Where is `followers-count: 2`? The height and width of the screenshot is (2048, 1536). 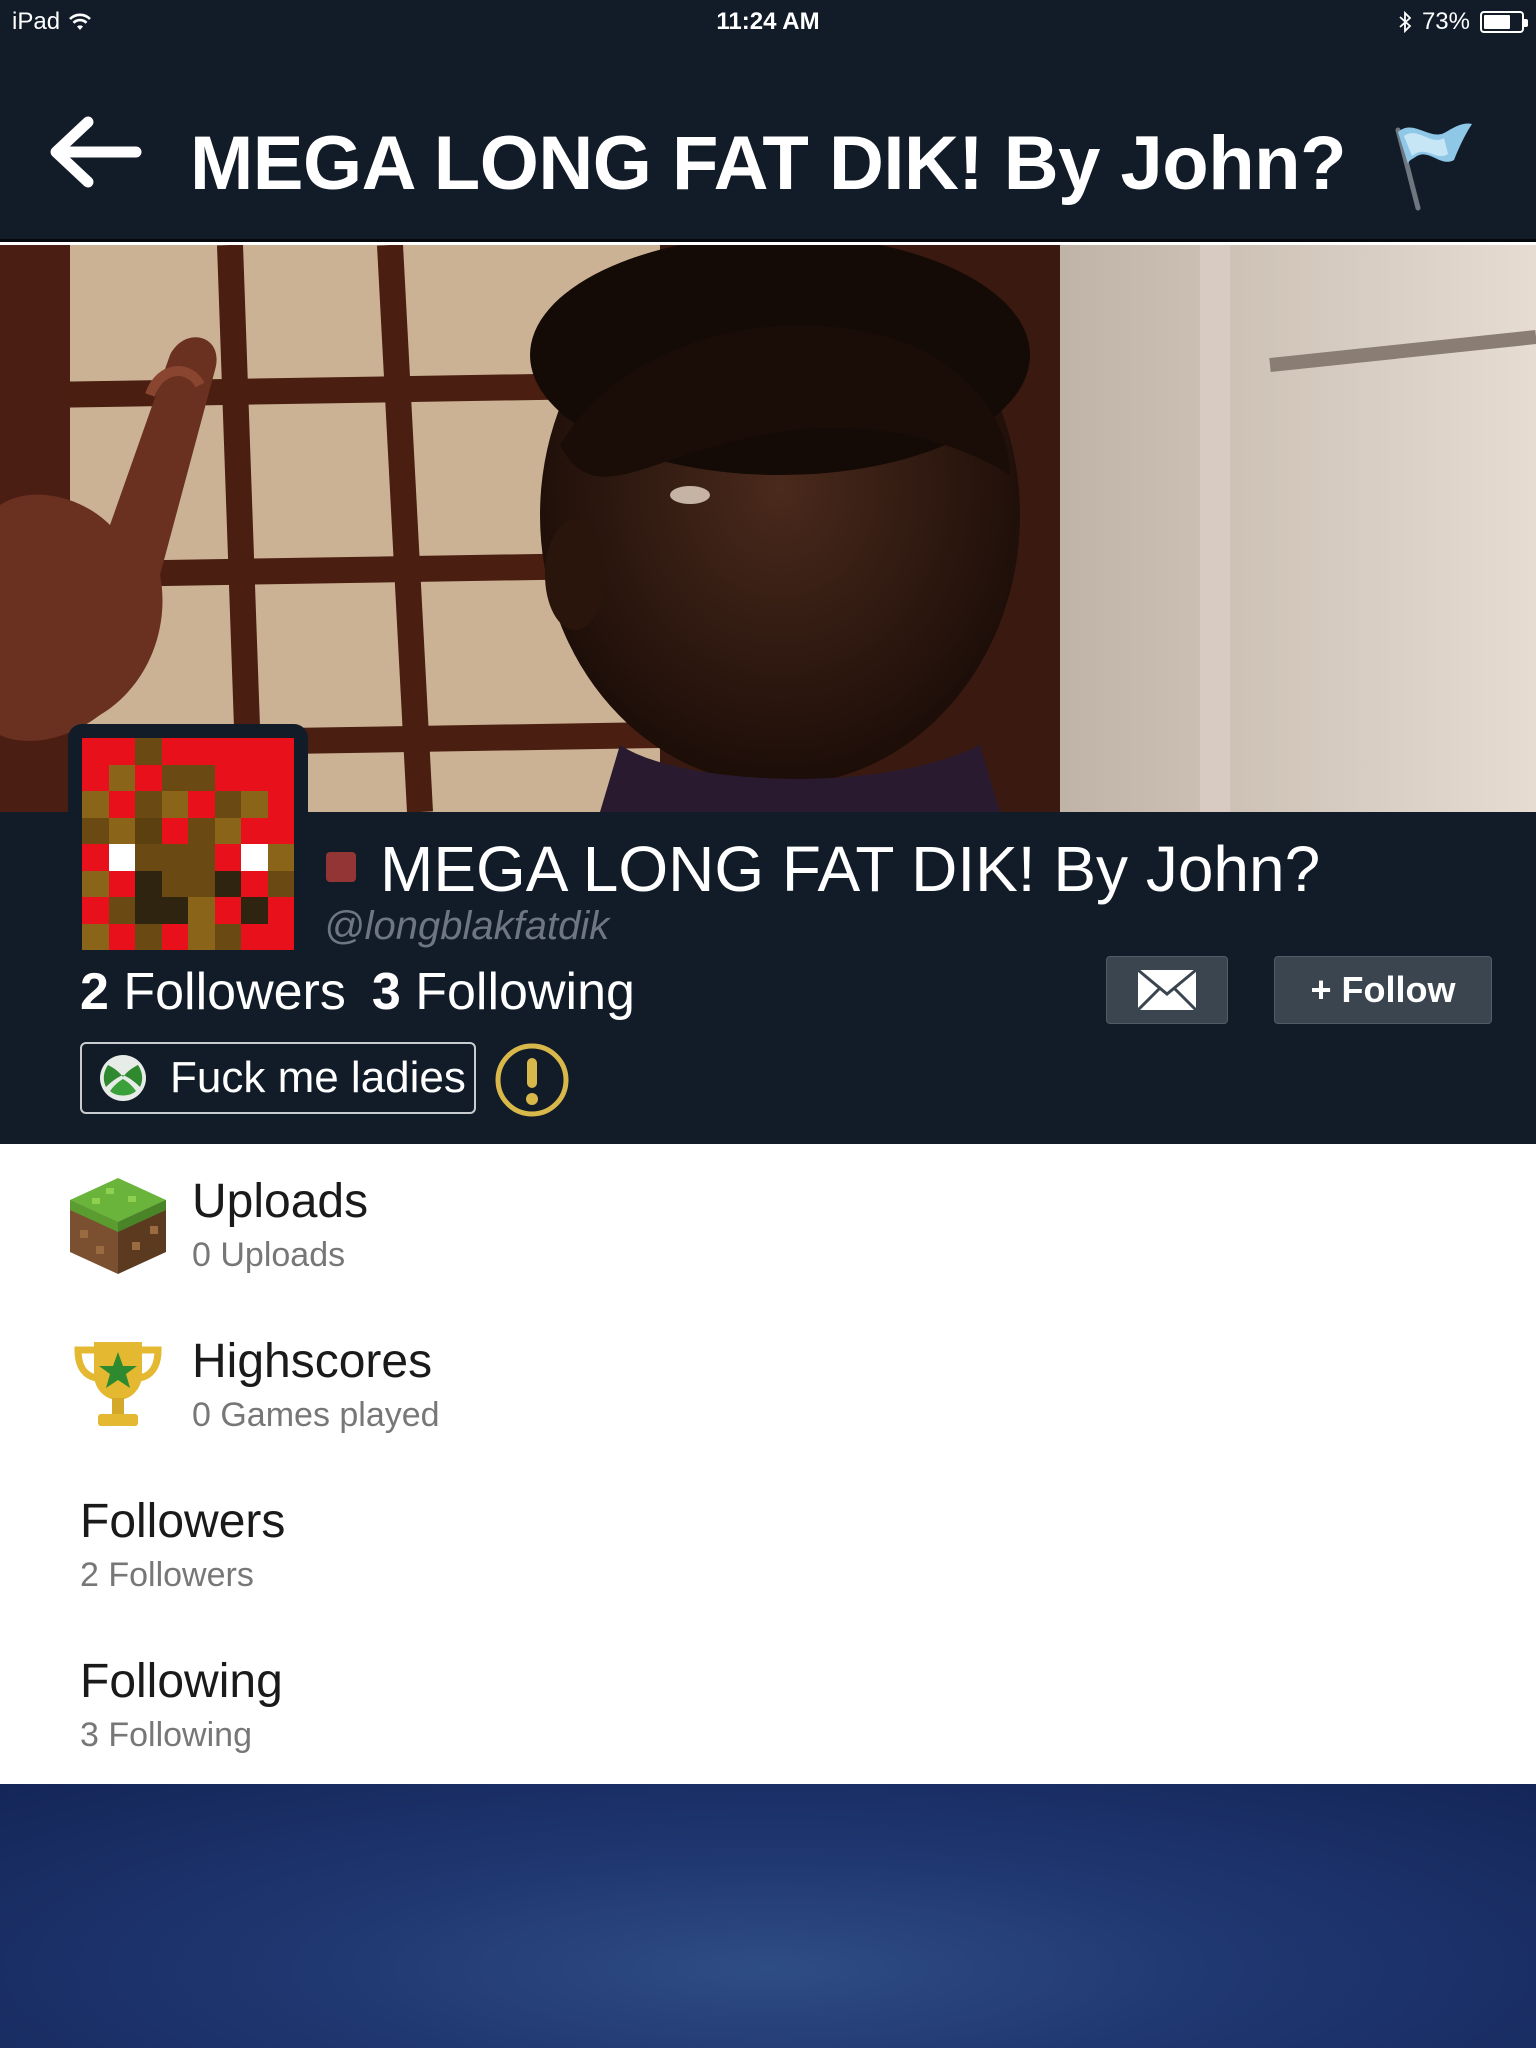
followers-count: 2 is located at coordinates (94, 992).